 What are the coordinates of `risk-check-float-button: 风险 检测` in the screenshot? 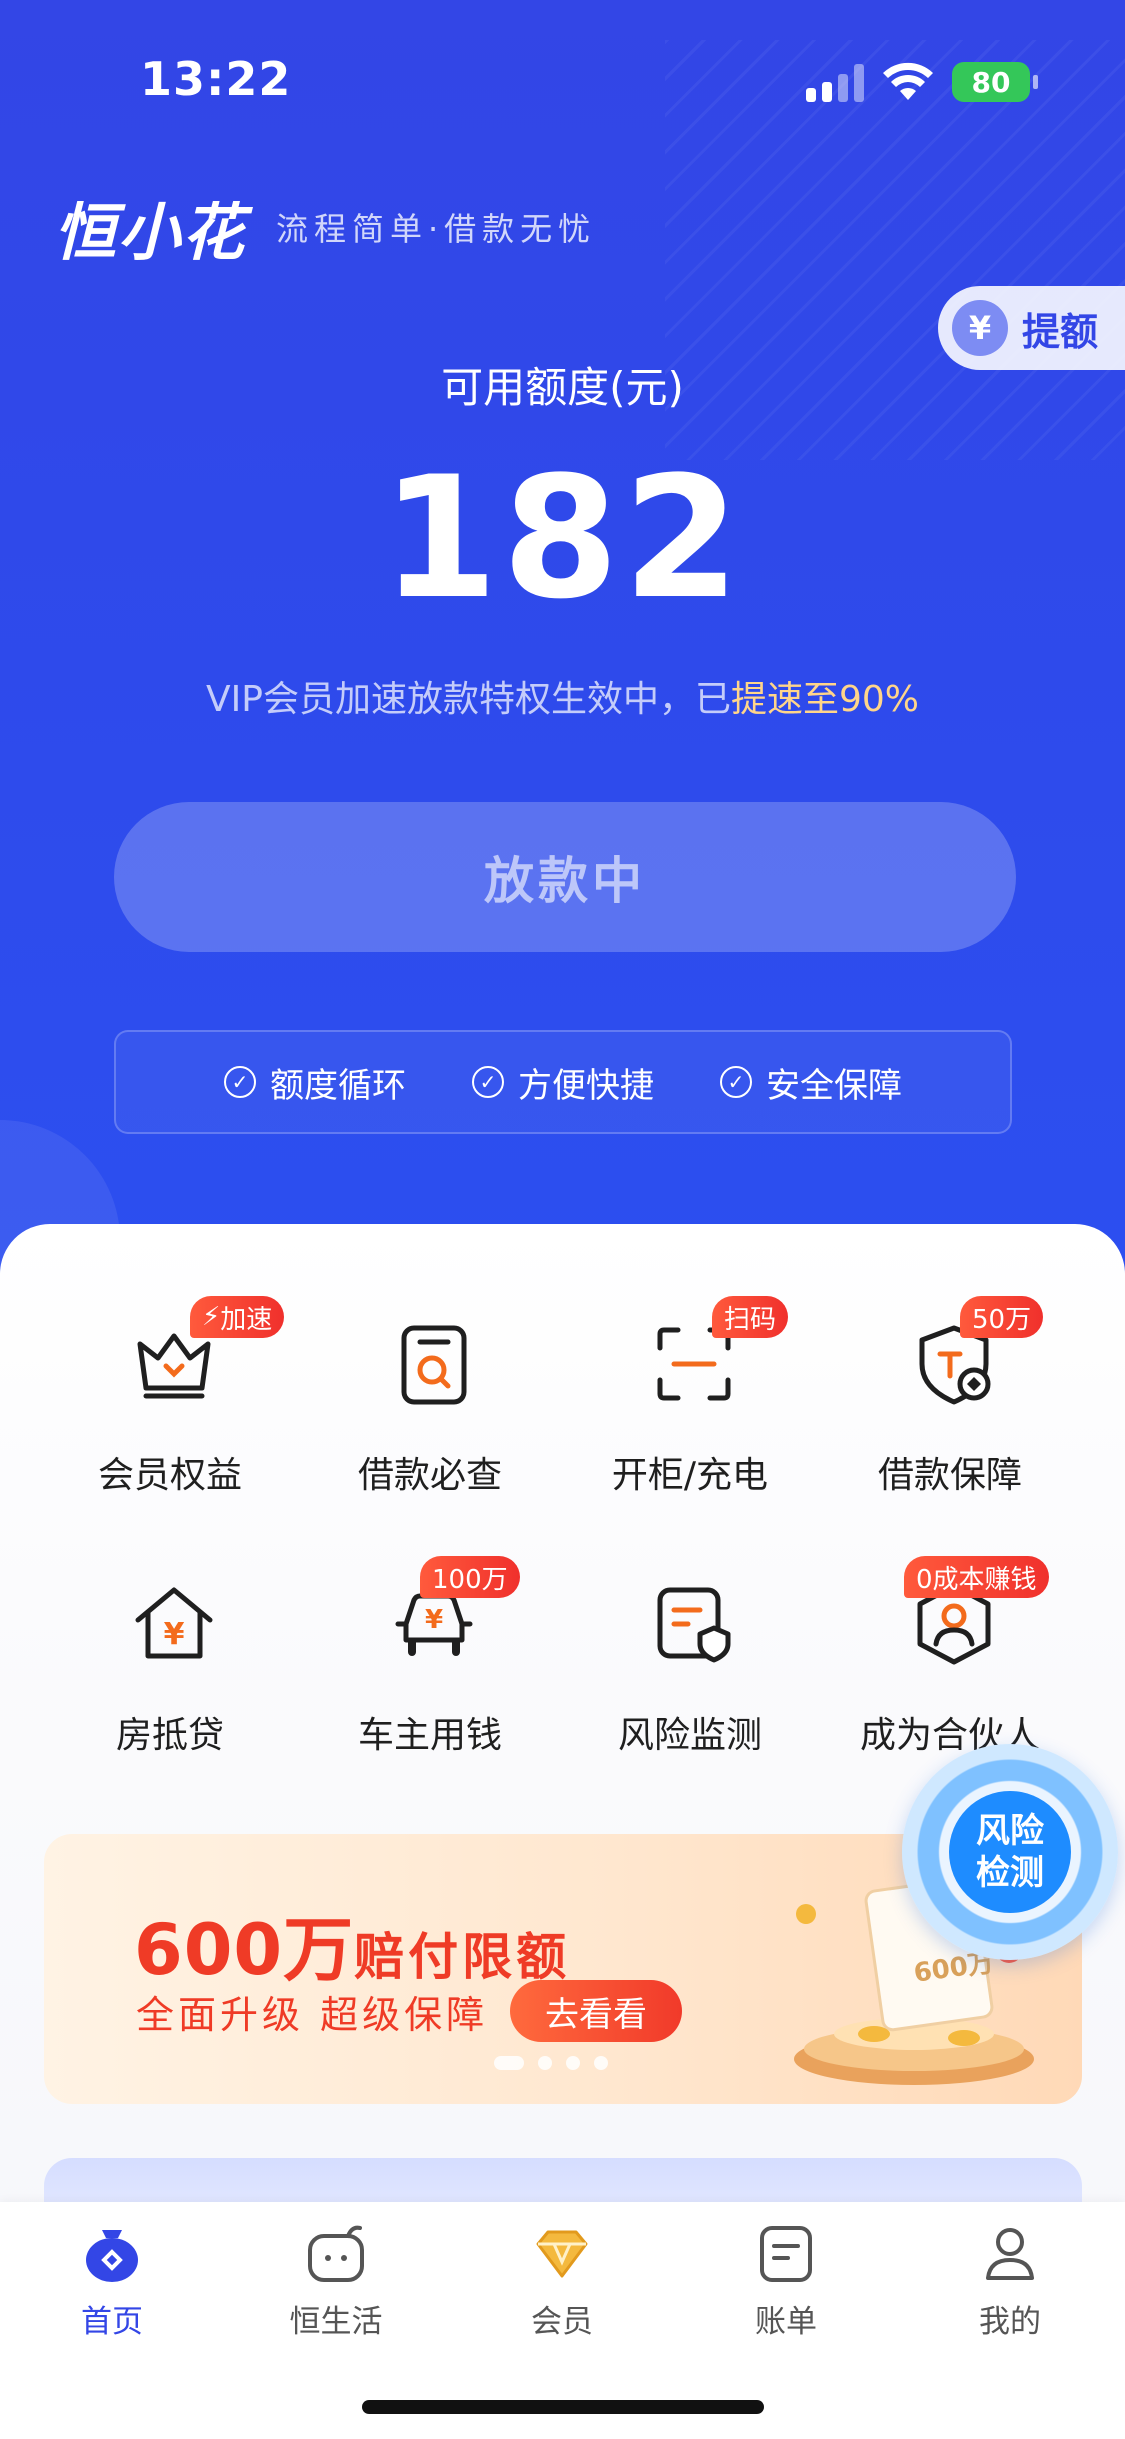 It's located at (1010, 1852).